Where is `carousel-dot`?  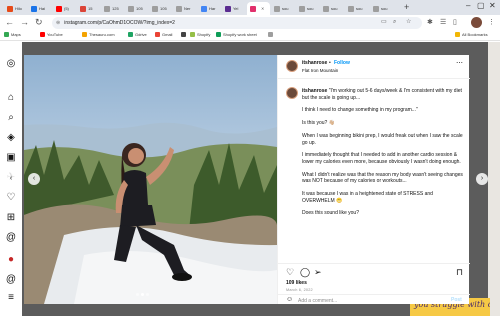 carousel-dot is located at coordinates (137, 294).